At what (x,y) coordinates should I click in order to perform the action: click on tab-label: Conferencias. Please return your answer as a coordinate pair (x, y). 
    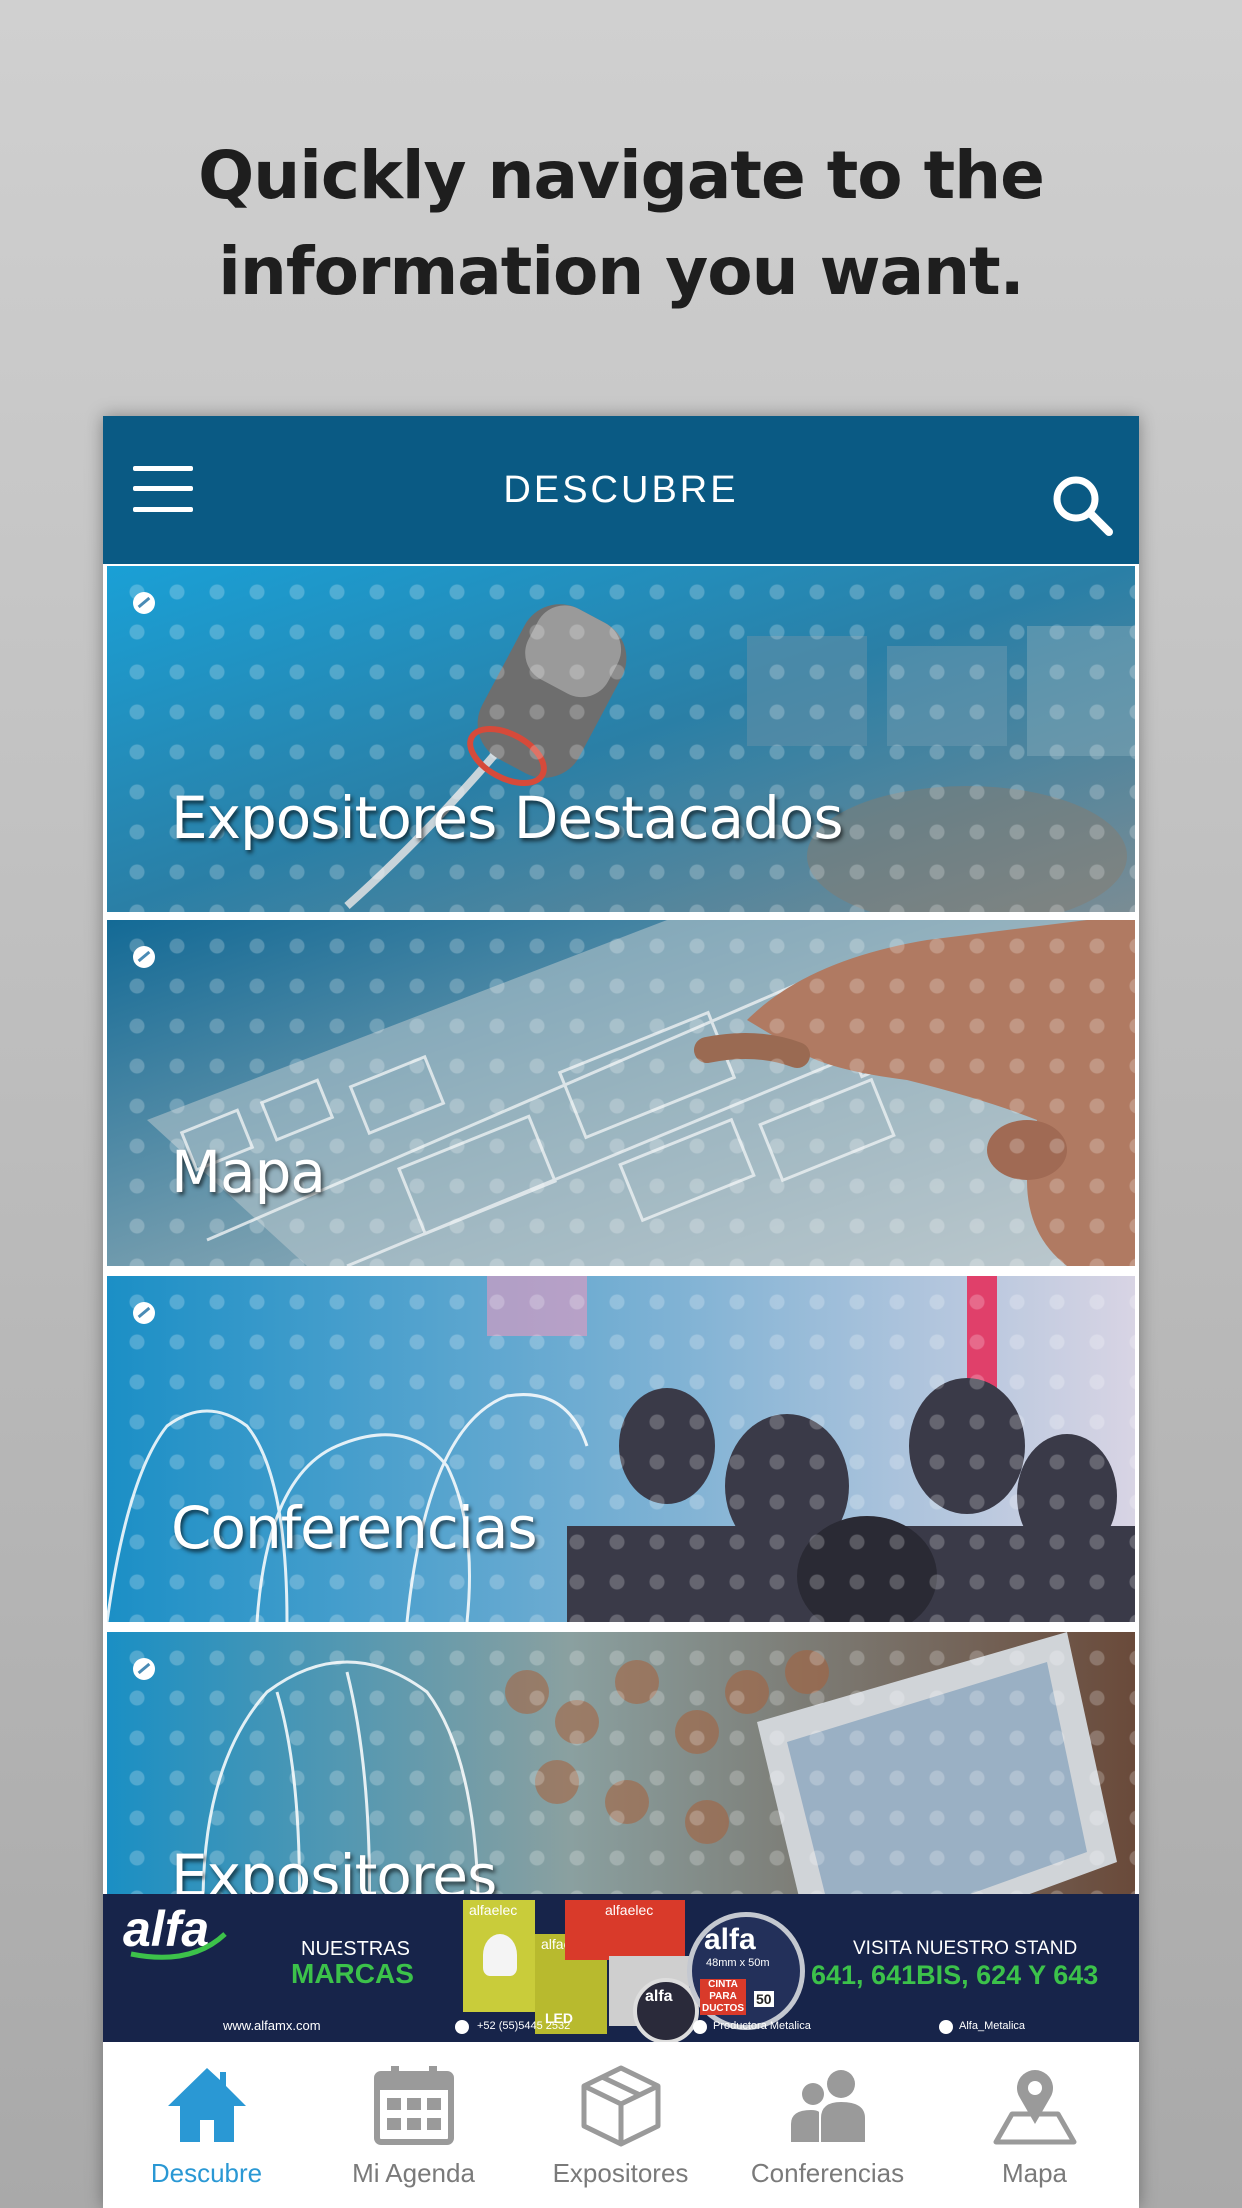
    Looking at the image, I should click on (827, 2173).